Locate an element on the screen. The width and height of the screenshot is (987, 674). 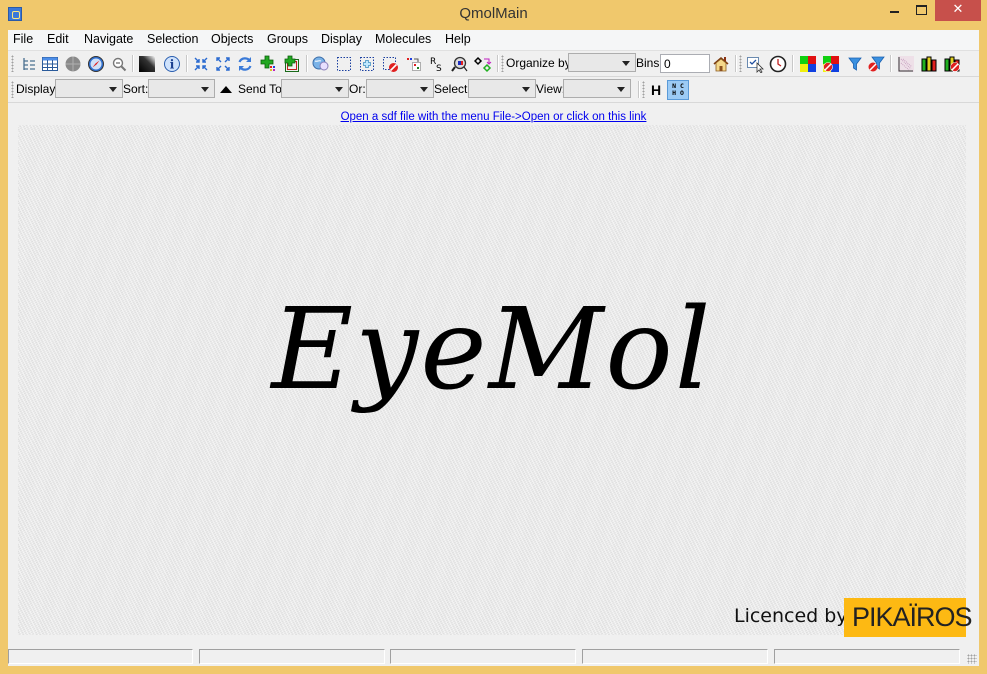
add-colored-icon is located at coordinates (268, 64).